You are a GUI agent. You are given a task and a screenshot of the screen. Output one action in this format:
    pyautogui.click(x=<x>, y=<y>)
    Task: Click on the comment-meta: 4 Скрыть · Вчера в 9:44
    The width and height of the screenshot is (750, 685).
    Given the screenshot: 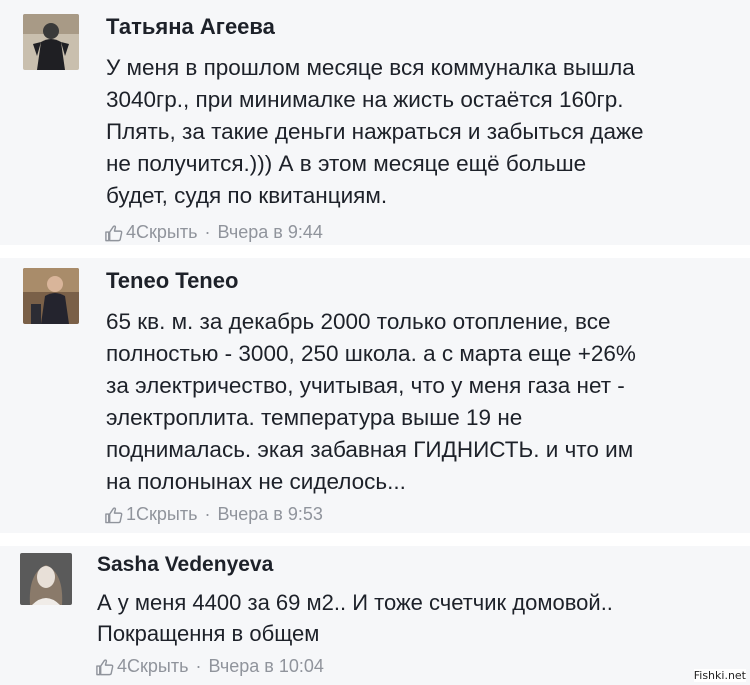 What is the action you would take?
    pyautogui.click(x=213, y=232)
    